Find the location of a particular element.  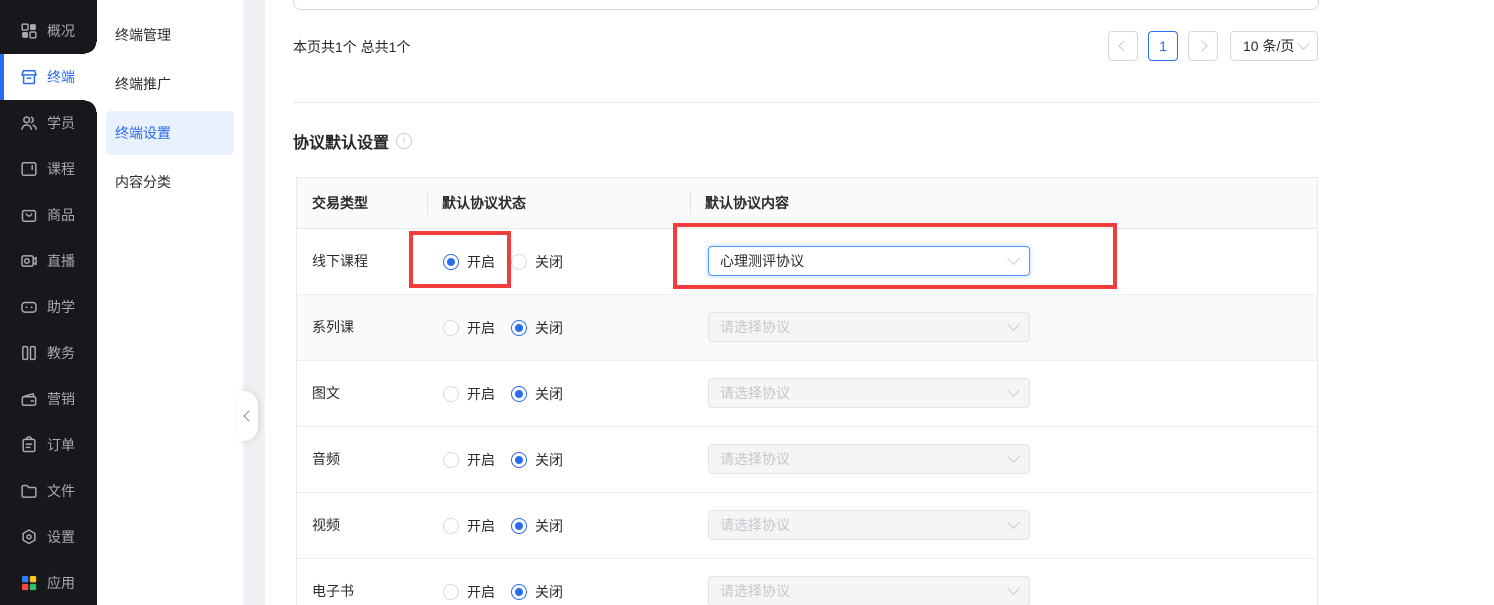

table-row-ebook: 电子书 开启 关闭 请选择协议 is located at coordinates (807, 582).